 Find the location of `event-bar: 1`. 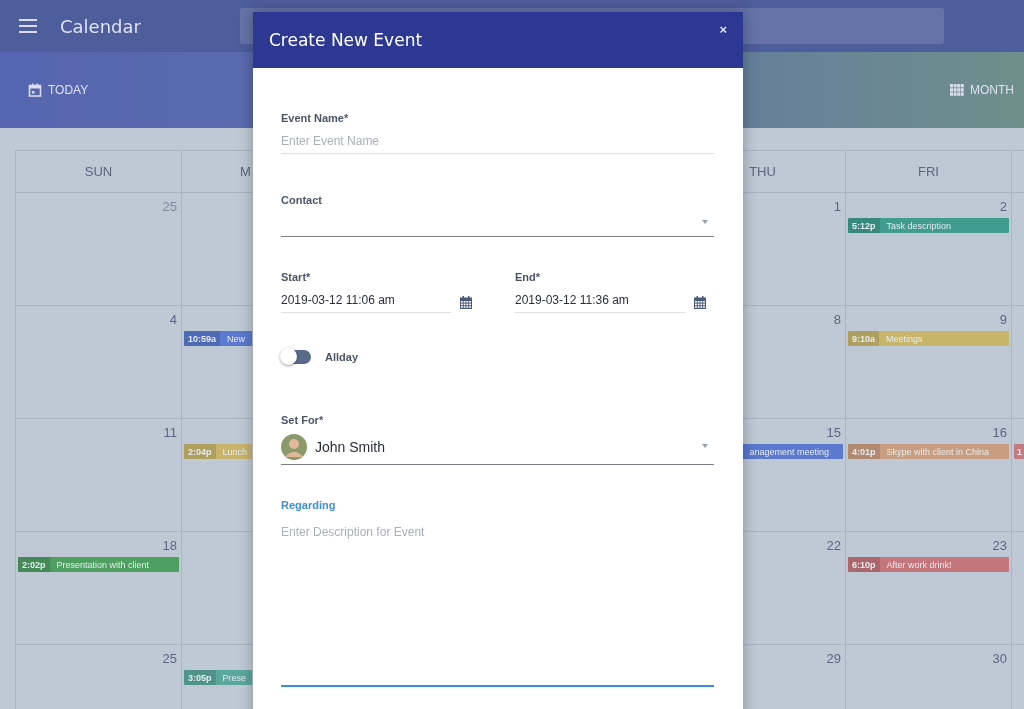

event-bar: 1 is located at coordinates (1019, 451).